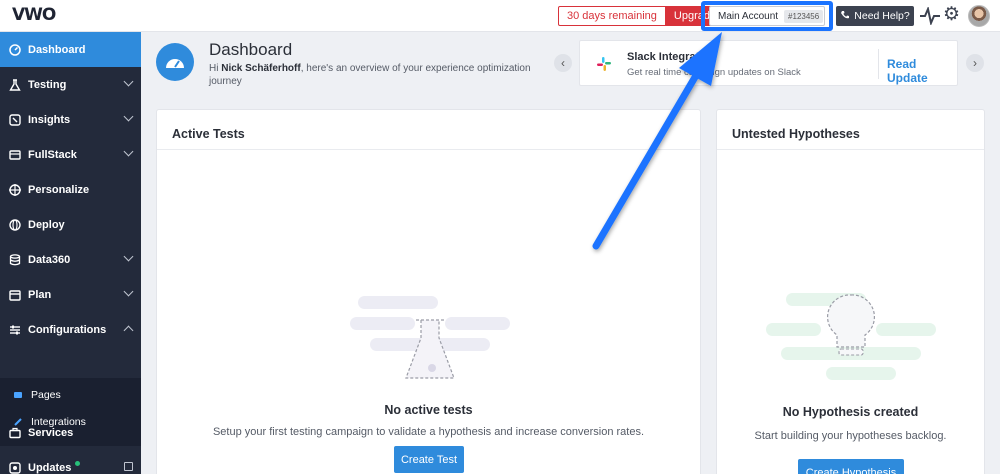 The height and width of the screenshot is (474, 1000). I want to click on sidebar-item-plan: Plan, so click(70, 294).